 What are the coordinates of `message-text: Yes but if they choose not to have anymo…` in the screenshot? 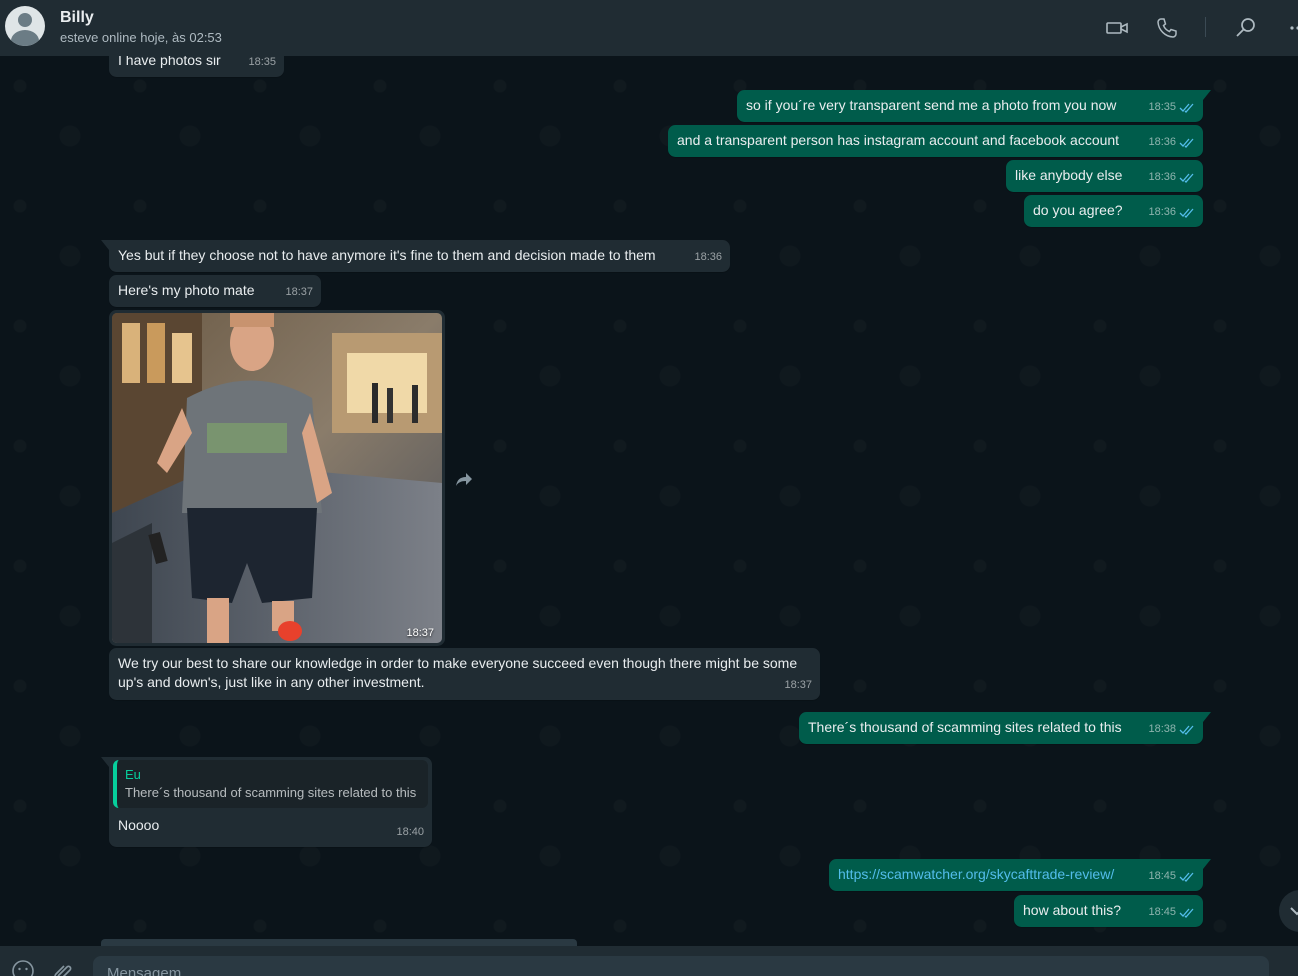 It's located at (387, 255).